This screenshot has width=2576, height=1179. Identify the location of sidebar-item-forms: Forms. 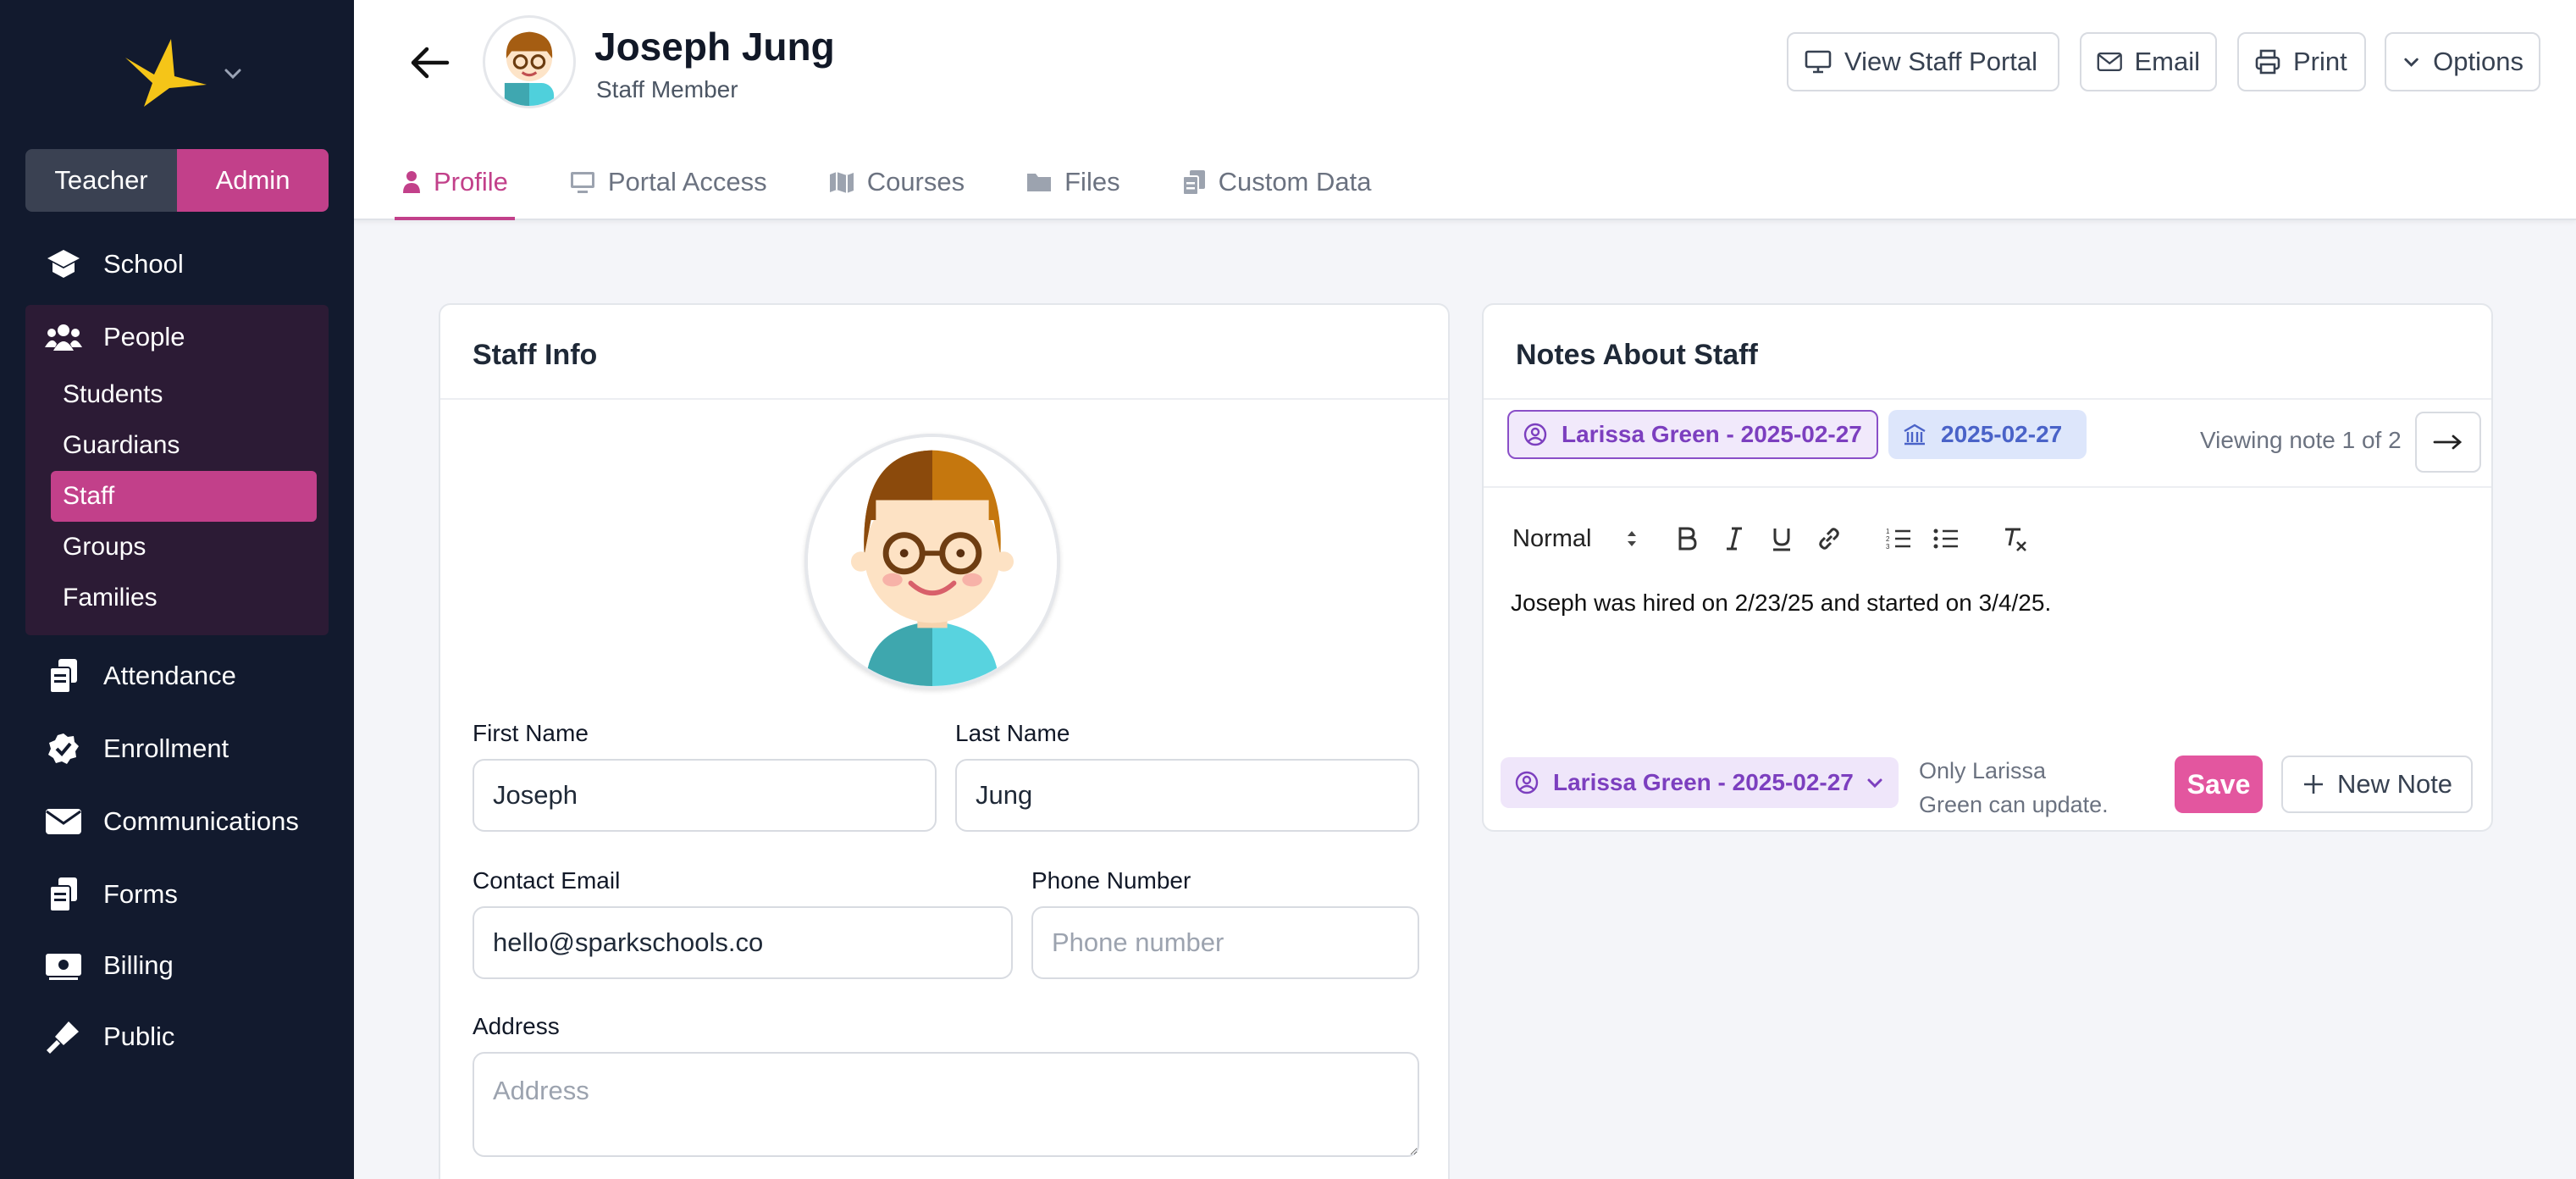
(111, 894).